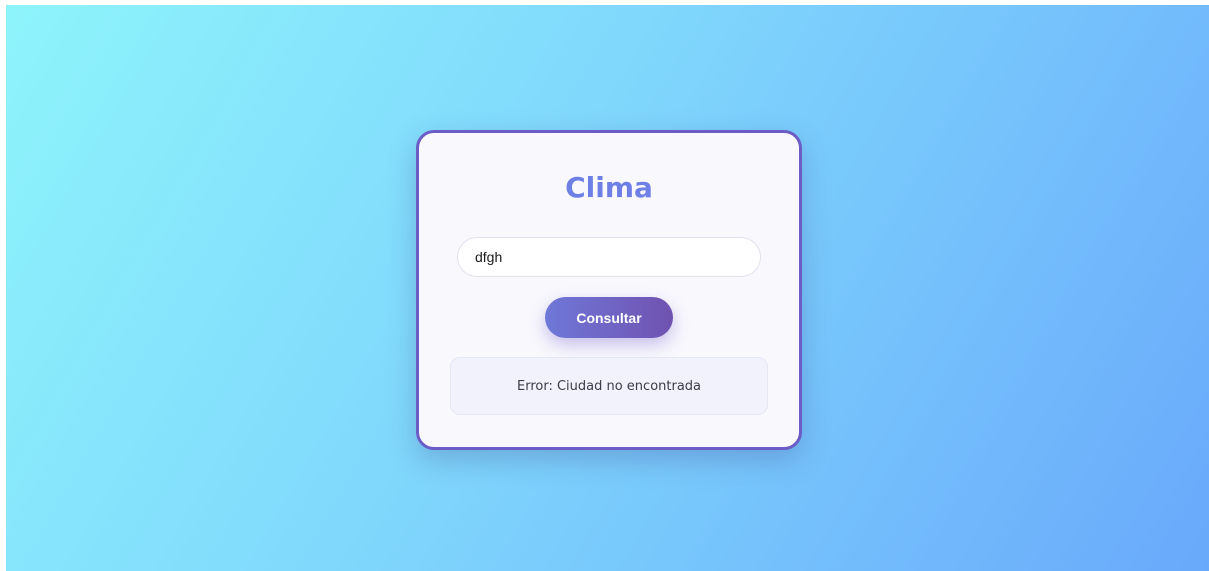 This screenshot has height=571, width=1209. I want to click on consult-button: Consultar, so click(609, 317).